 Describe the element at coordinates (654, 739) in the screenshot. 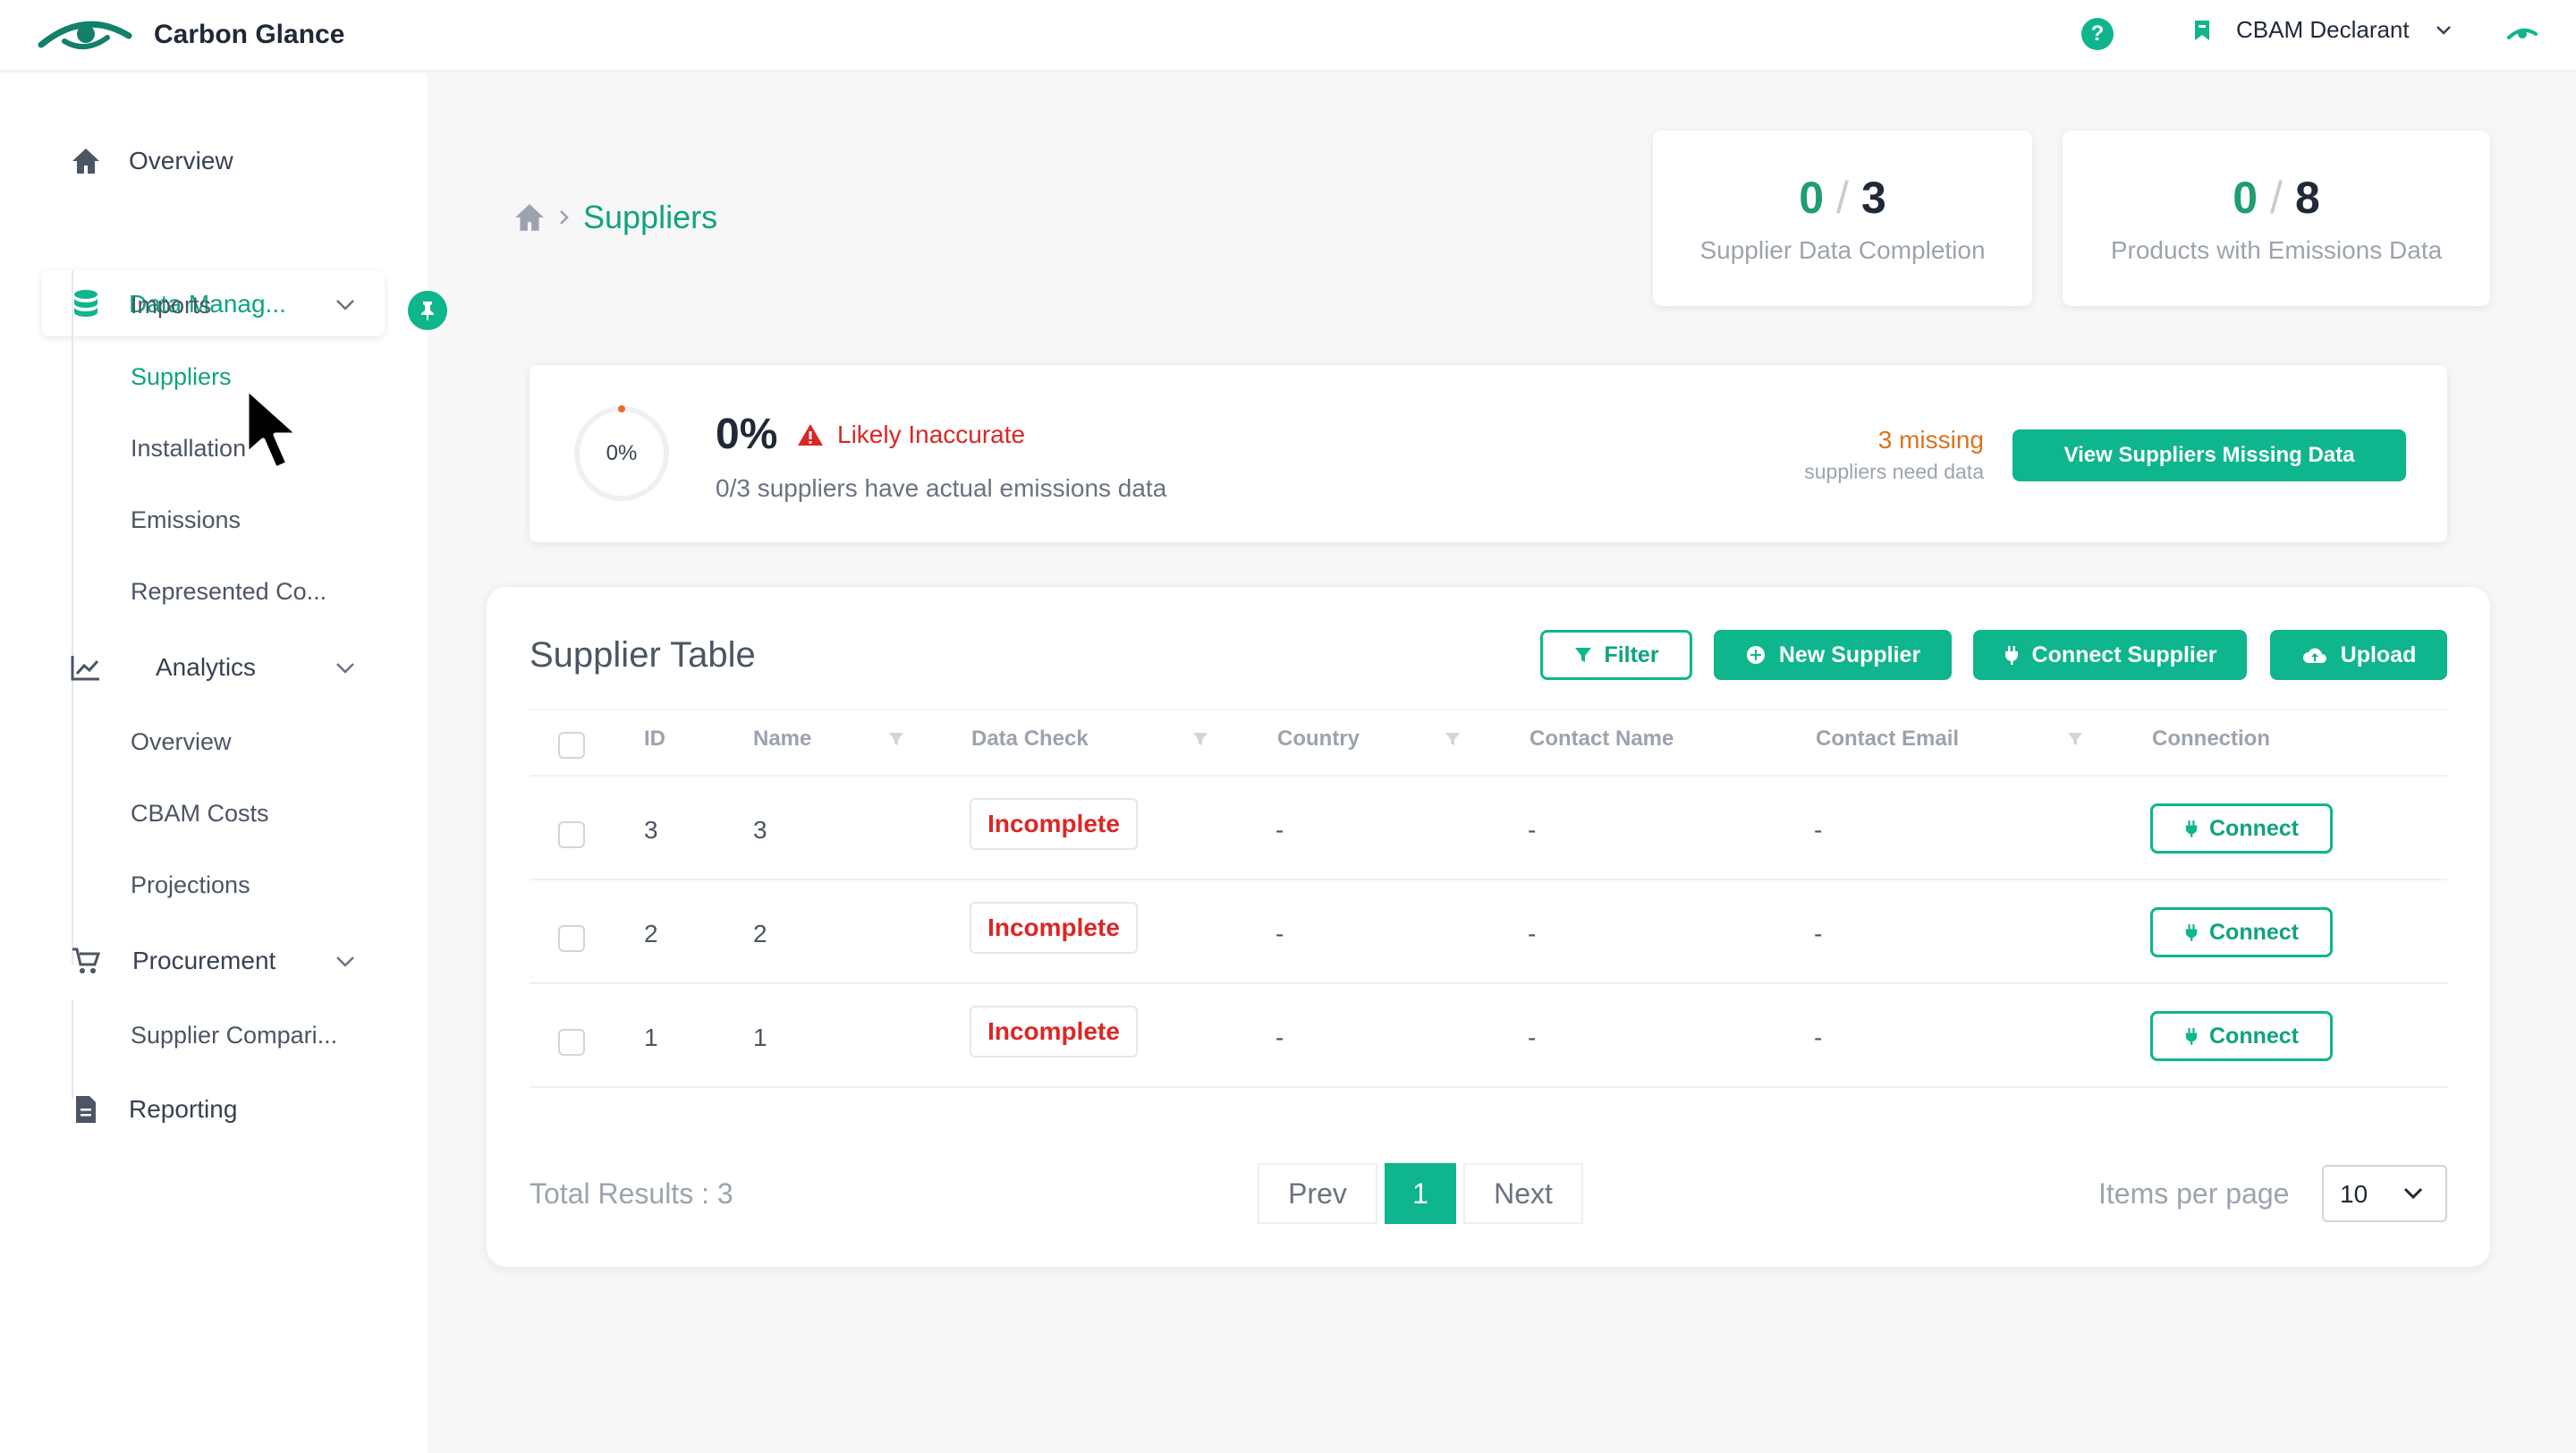

I see `column-header-id: ID` at that location.